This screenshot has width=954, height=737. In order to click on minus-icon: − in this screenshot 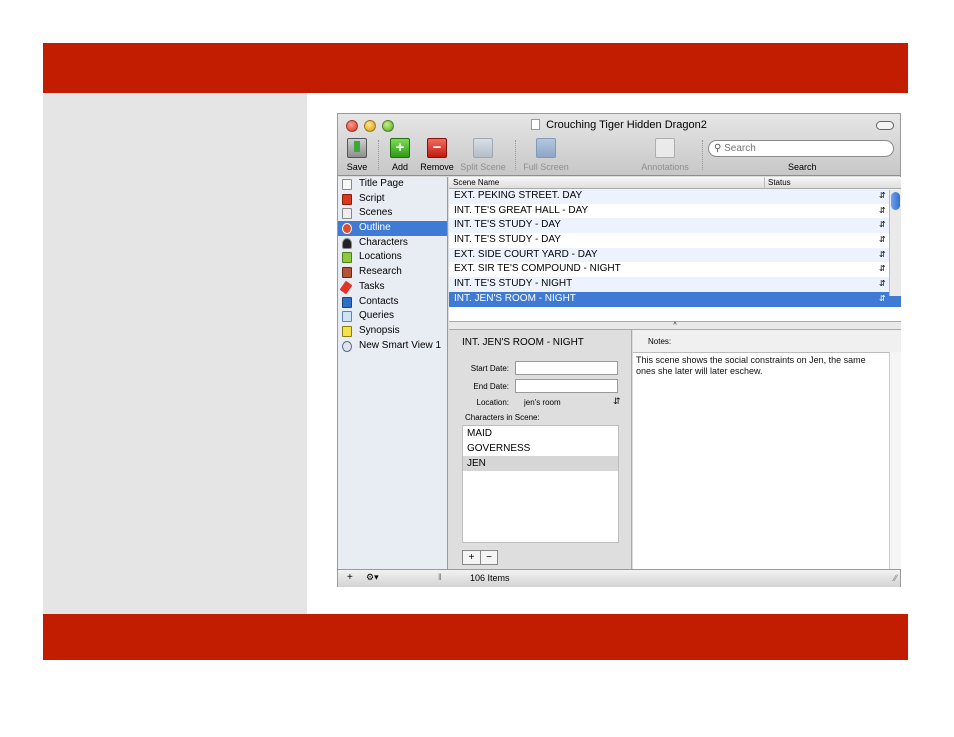, I will do `click(437, 148)`.